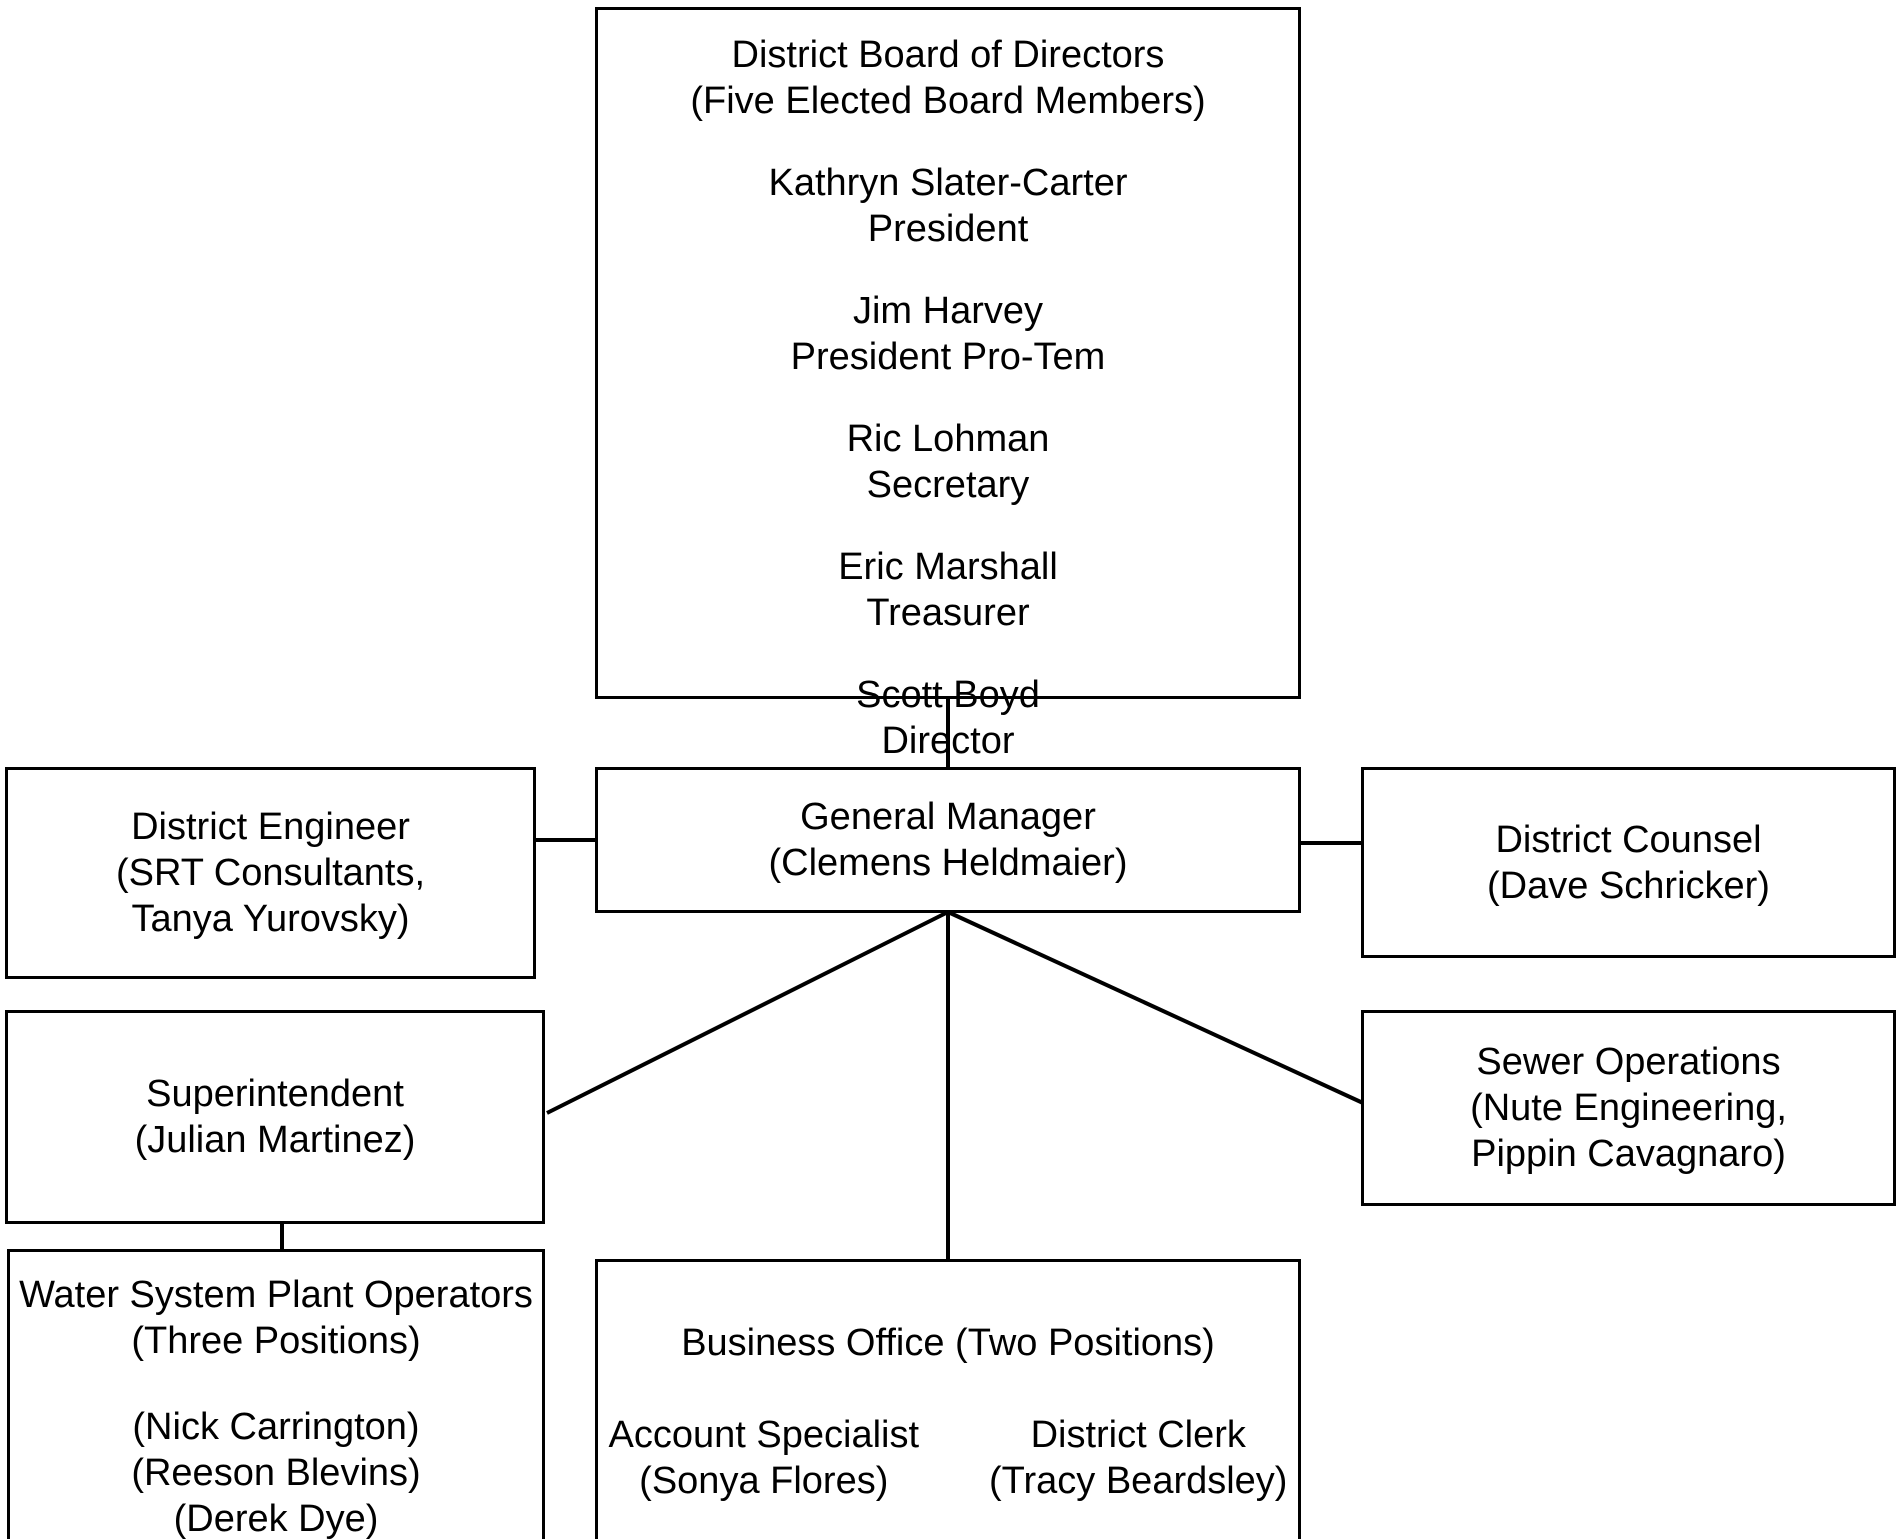 Image resolution: width=1896 pixels, height=1539 pixels. I want to click on board-member-name: Jim Harvey, so click(947, 311).